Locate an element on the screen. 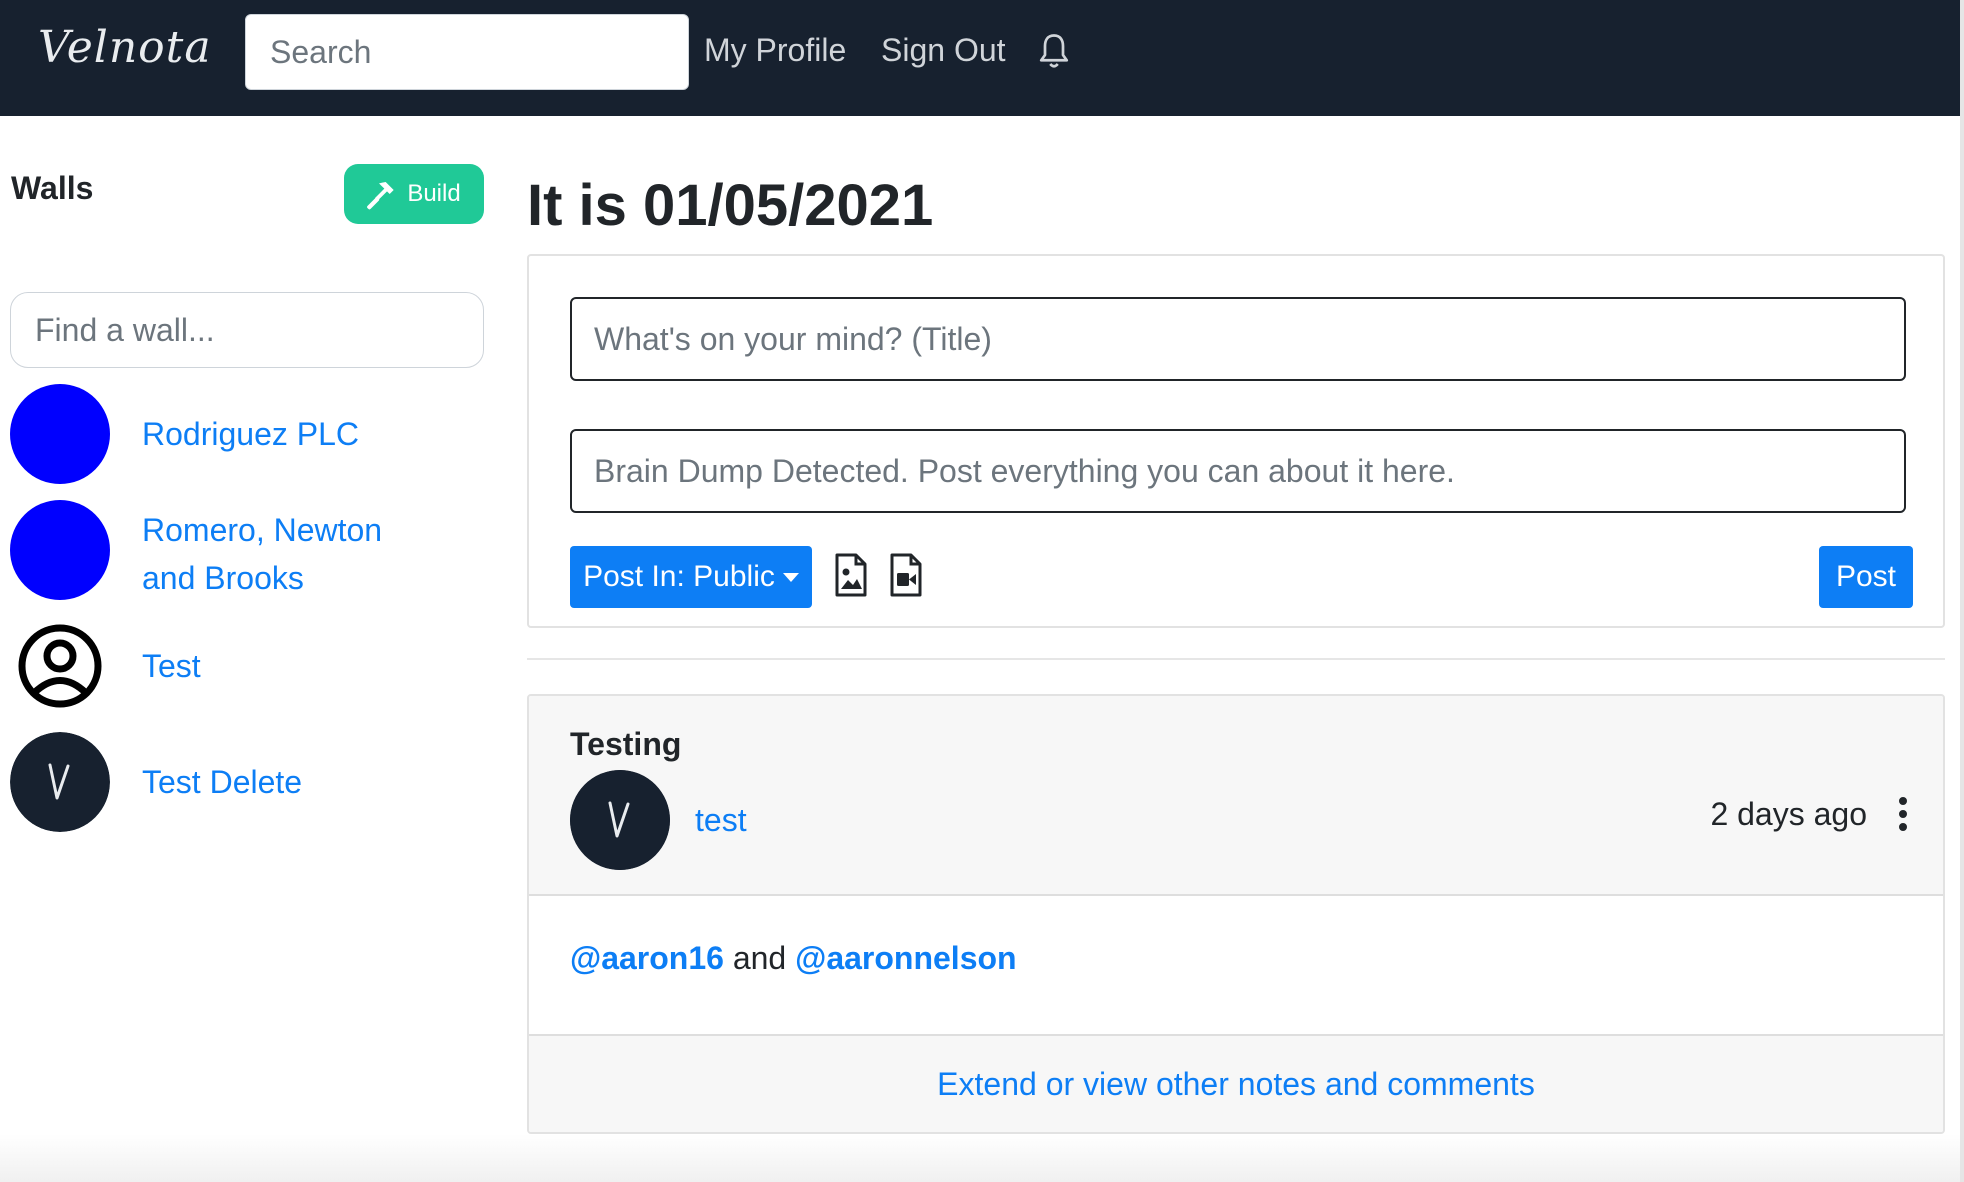 This screenshot has width=1964, height=1182. hammer-icon is located at coordinates (380, 196).